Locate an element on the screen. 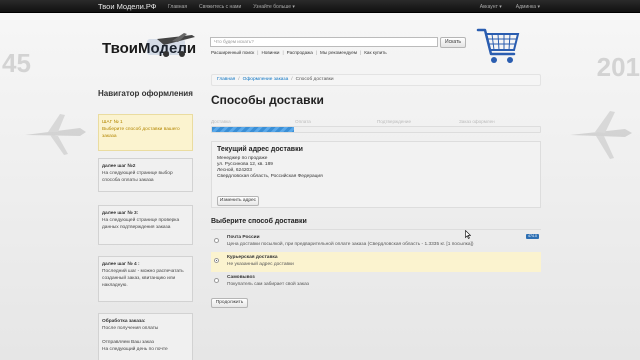 This screenshot has height=360, width=640. processing-text-2: Отправляем Ваш заказ is located at coordinates (128, 342).